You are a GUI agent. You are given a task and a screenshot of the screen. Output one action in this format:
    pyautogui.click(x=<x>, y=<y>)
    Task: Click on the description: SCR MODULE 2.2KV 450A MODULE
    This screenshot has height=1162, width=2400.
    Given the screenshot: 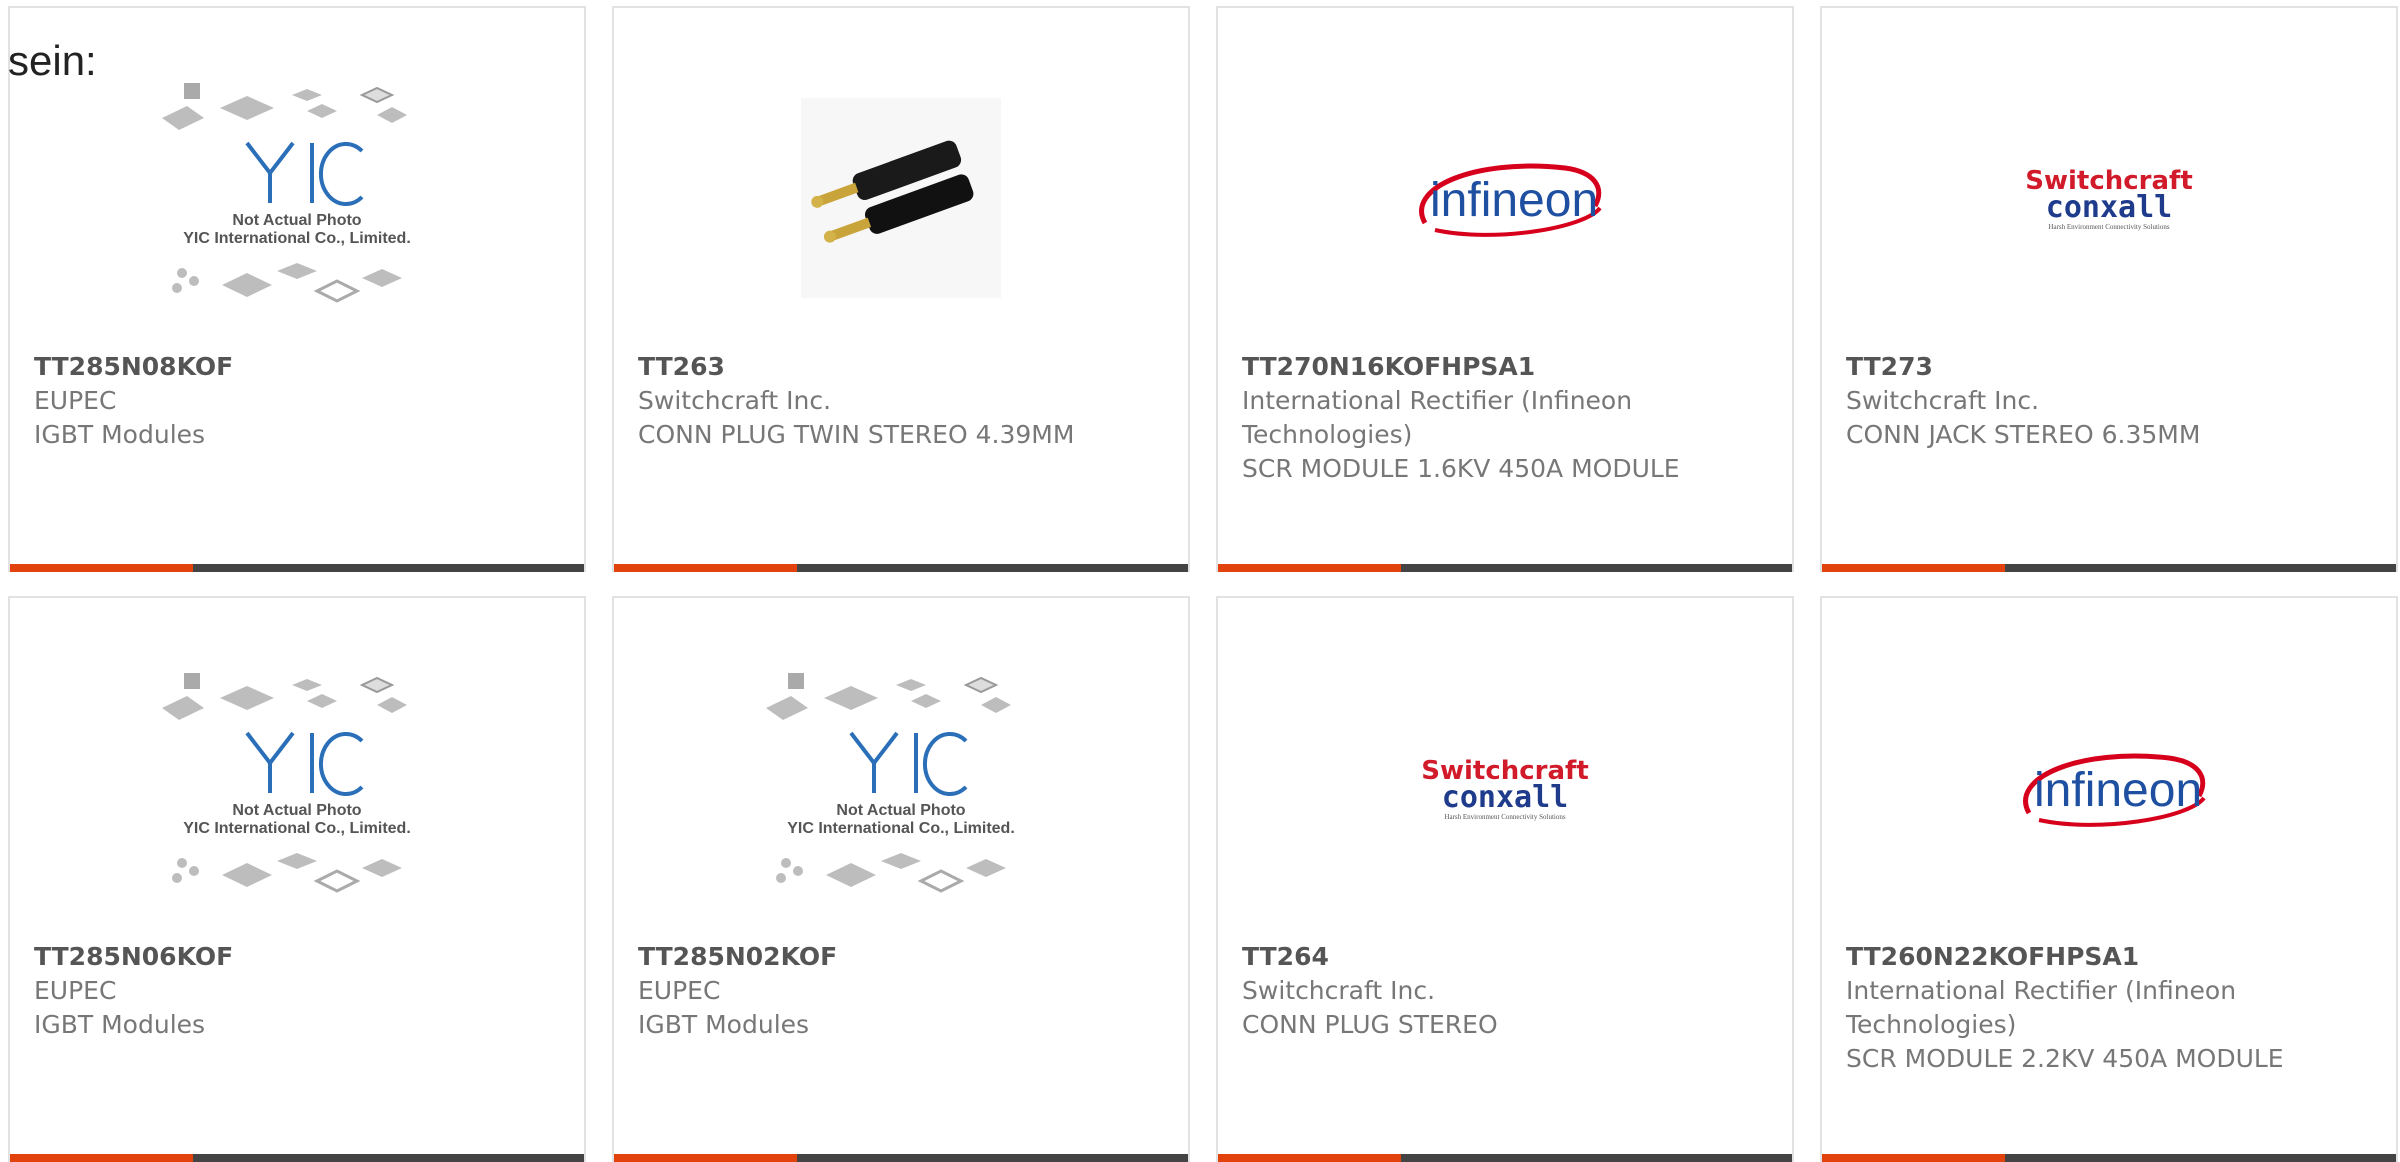 What is the action you would take?
    pyautogui.click(x=2065, y=1058)
    